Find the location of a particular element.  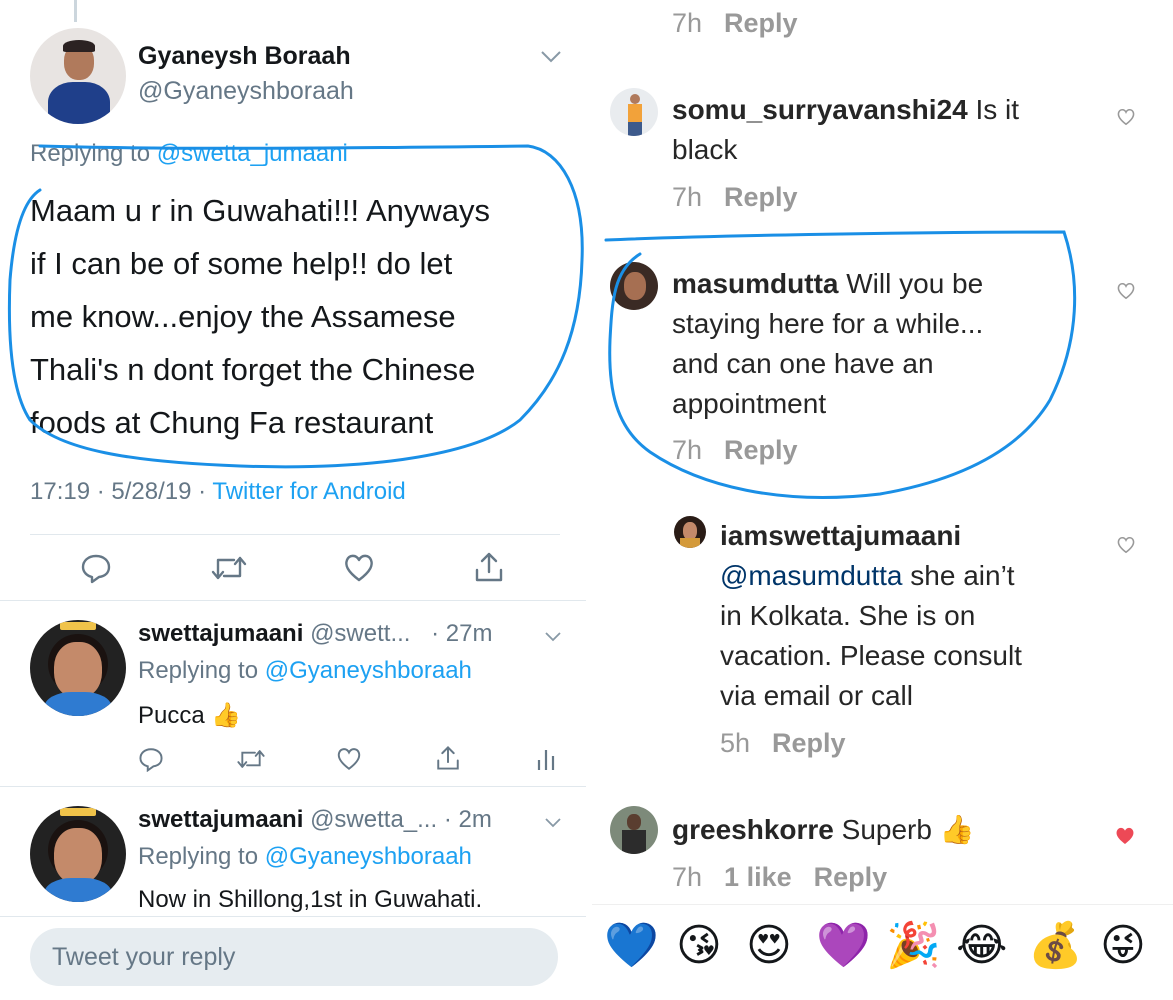

reply-text: Pucca 👍 is located at coordinates (190, 715).